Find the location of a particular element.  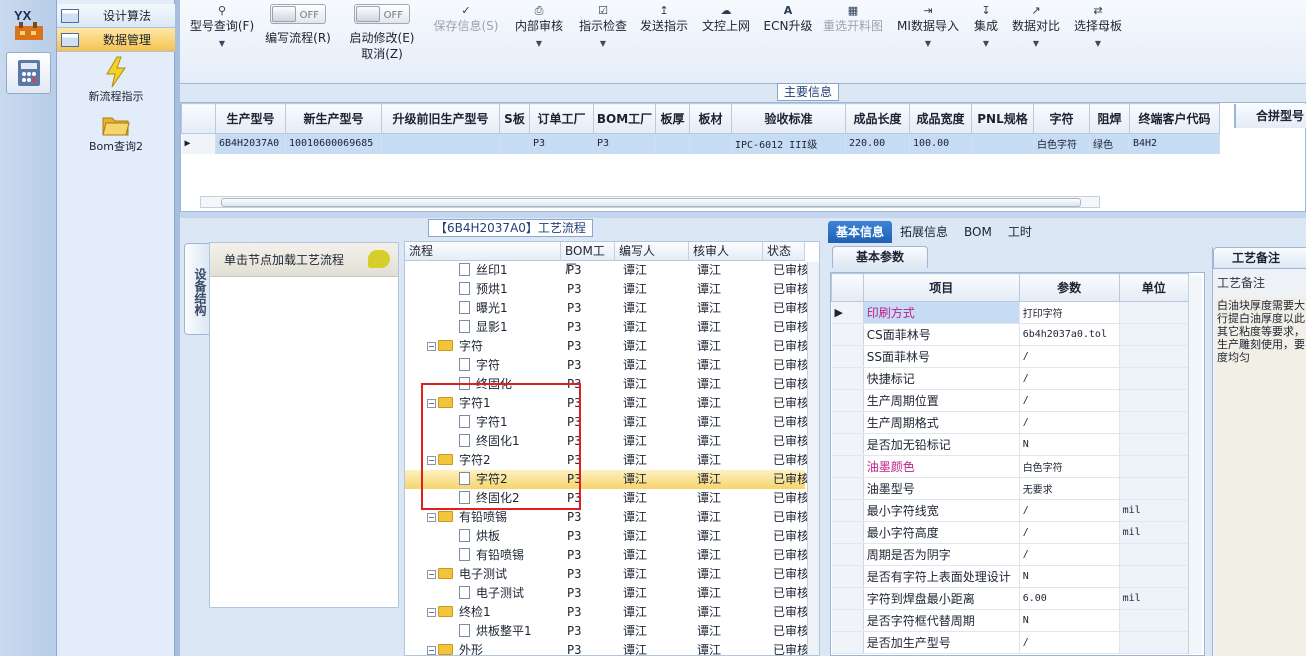

tree-folder-row: − 外形 P3 谭江 谭江 已审核 is located at coordinates (607, 648).